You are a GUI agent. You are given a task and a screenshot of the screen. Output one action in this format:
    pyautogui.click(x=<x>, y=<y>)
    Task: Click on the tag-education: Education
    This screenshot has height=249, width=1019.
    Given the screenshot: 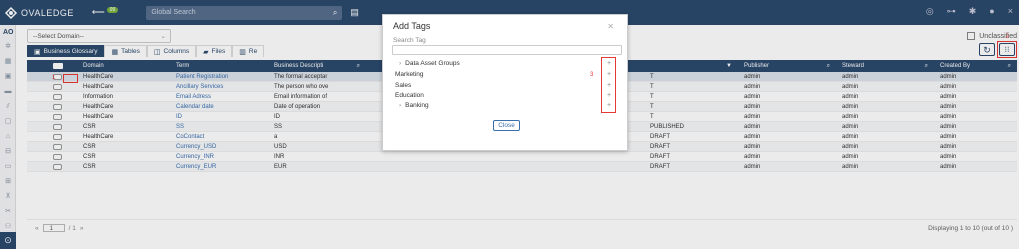 What is the action you would take?
    pyautogui.click(x=409, y=96)
    